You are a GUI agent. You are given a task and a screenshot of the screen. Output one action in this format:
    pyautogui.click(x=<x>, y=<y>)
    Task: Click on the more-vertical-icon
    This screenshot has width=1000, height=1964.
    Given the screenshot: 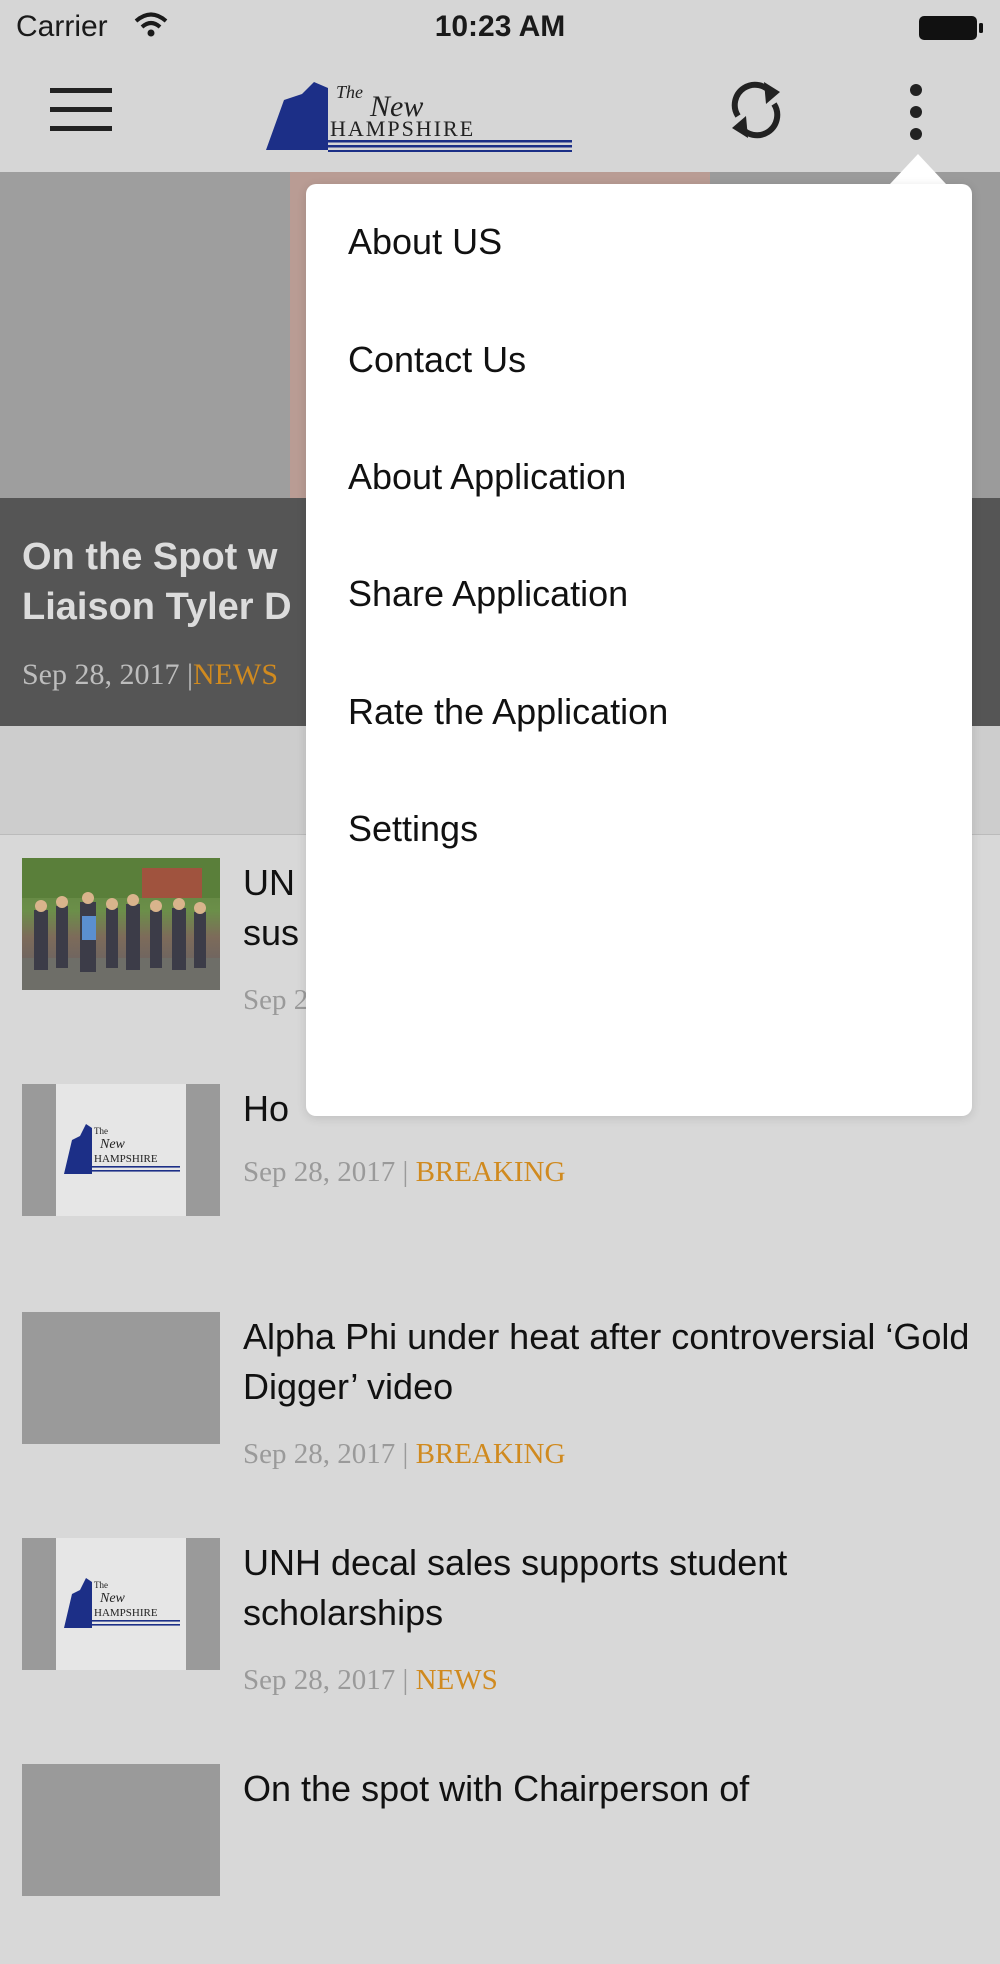 What is the action you would take?
    pyautogui.click(x=916, y=112)
    